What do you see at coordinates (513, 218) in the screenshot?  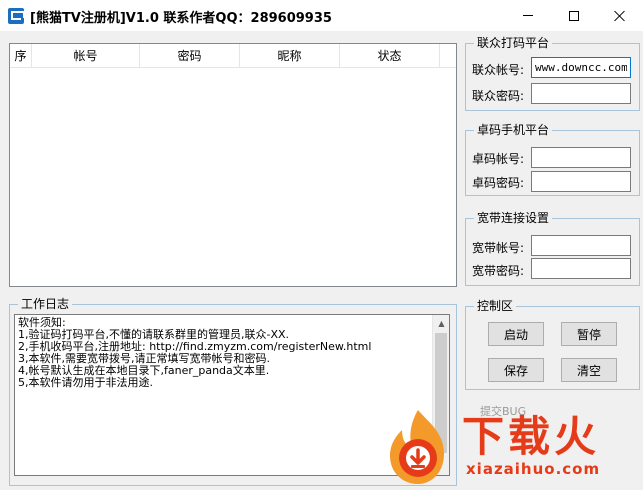 I see `broadband-legend: 宽带连接设置` at bounding box center [513, 218].